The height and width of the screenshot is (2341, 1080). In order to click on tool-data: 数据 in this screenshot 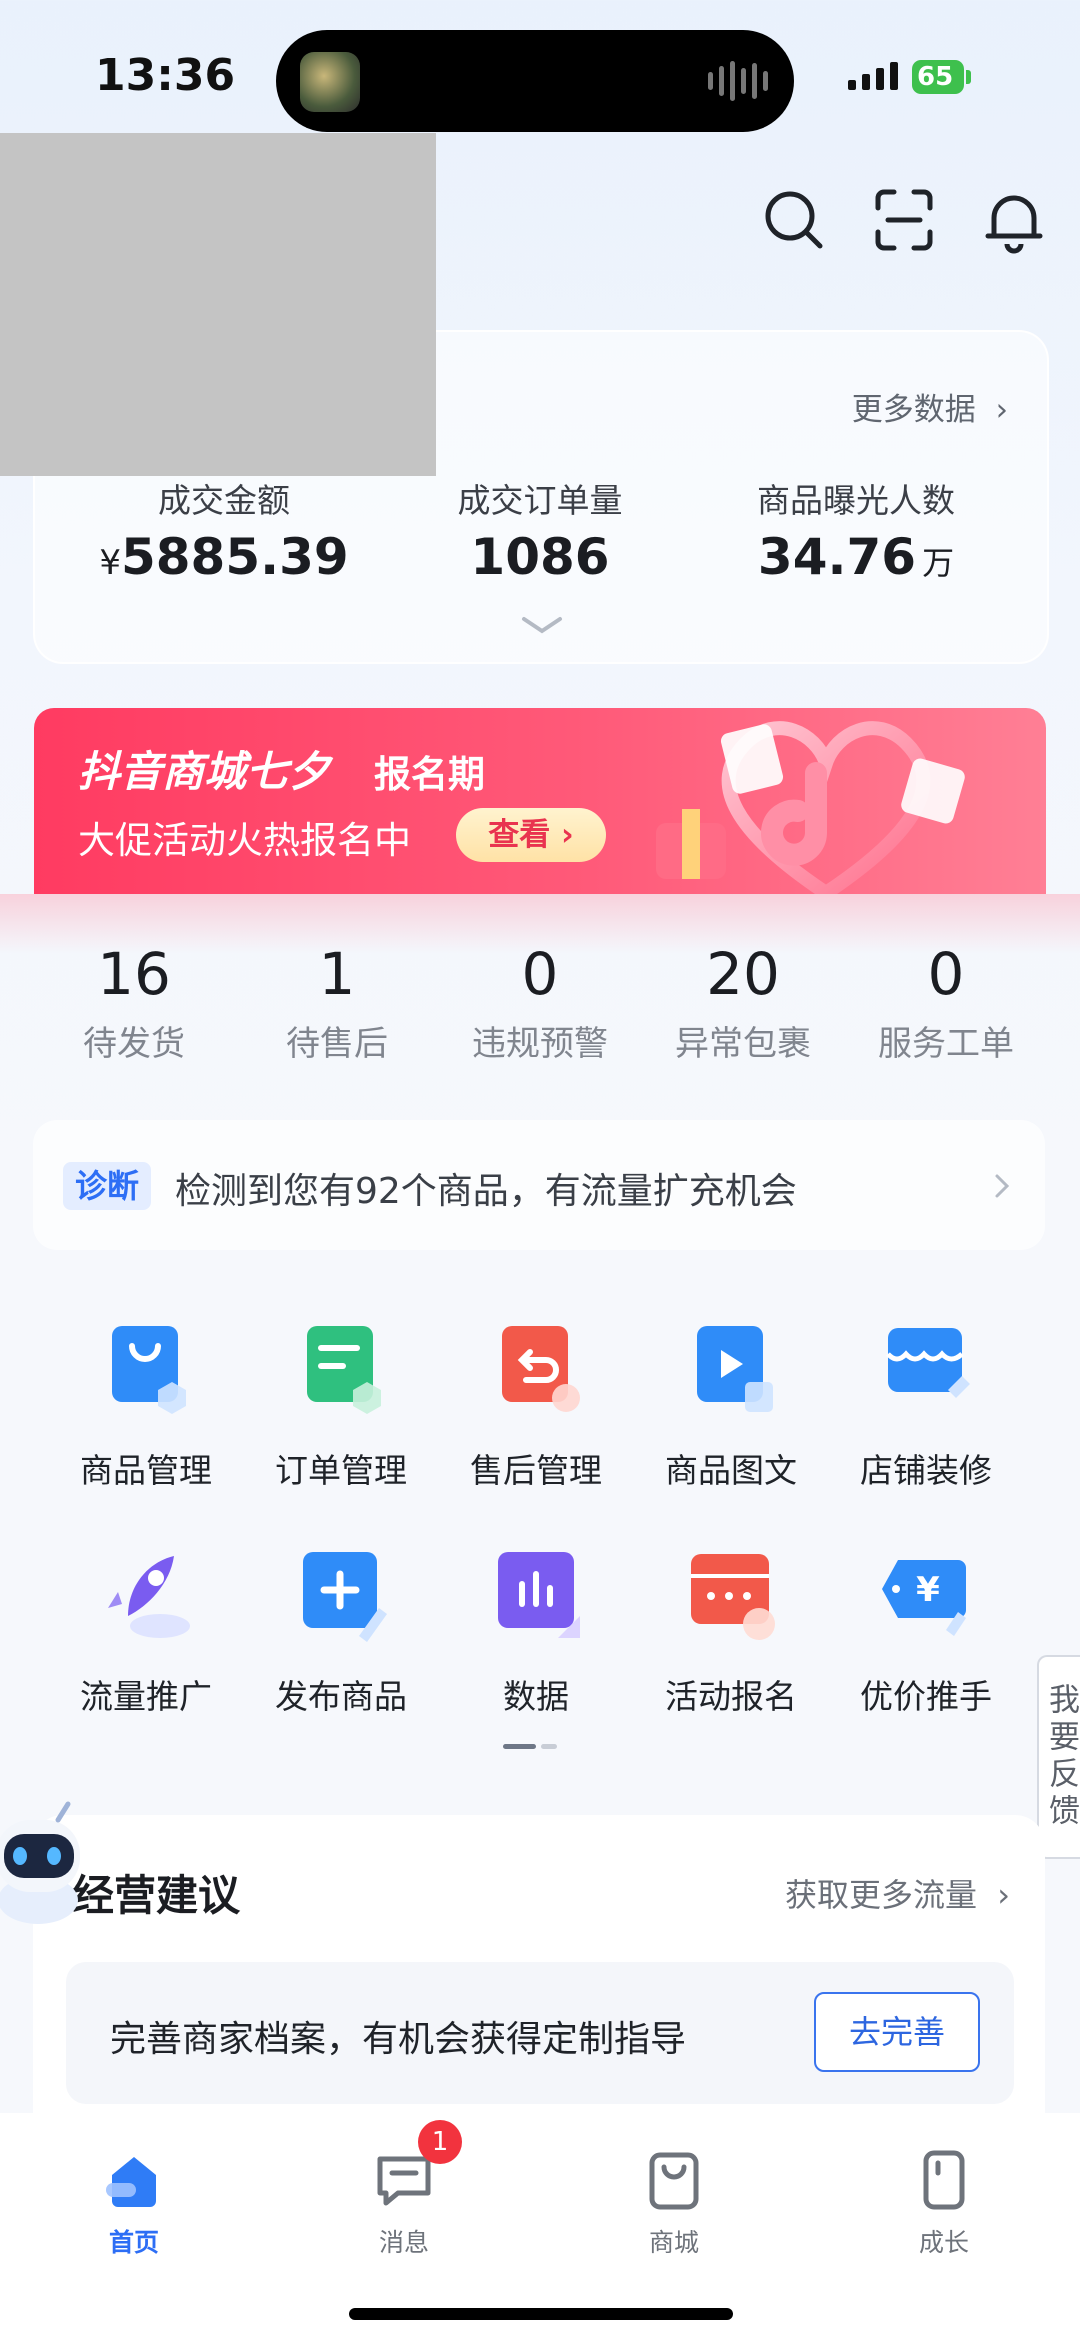, I will do `click(536, 1632)`.